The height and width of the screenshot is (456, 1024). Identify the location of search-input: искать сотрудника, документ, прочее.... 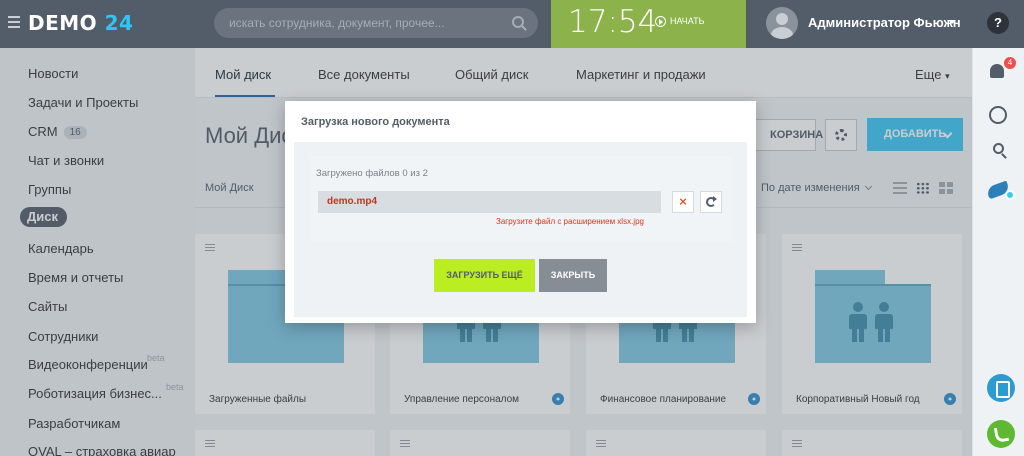
(376, 23).